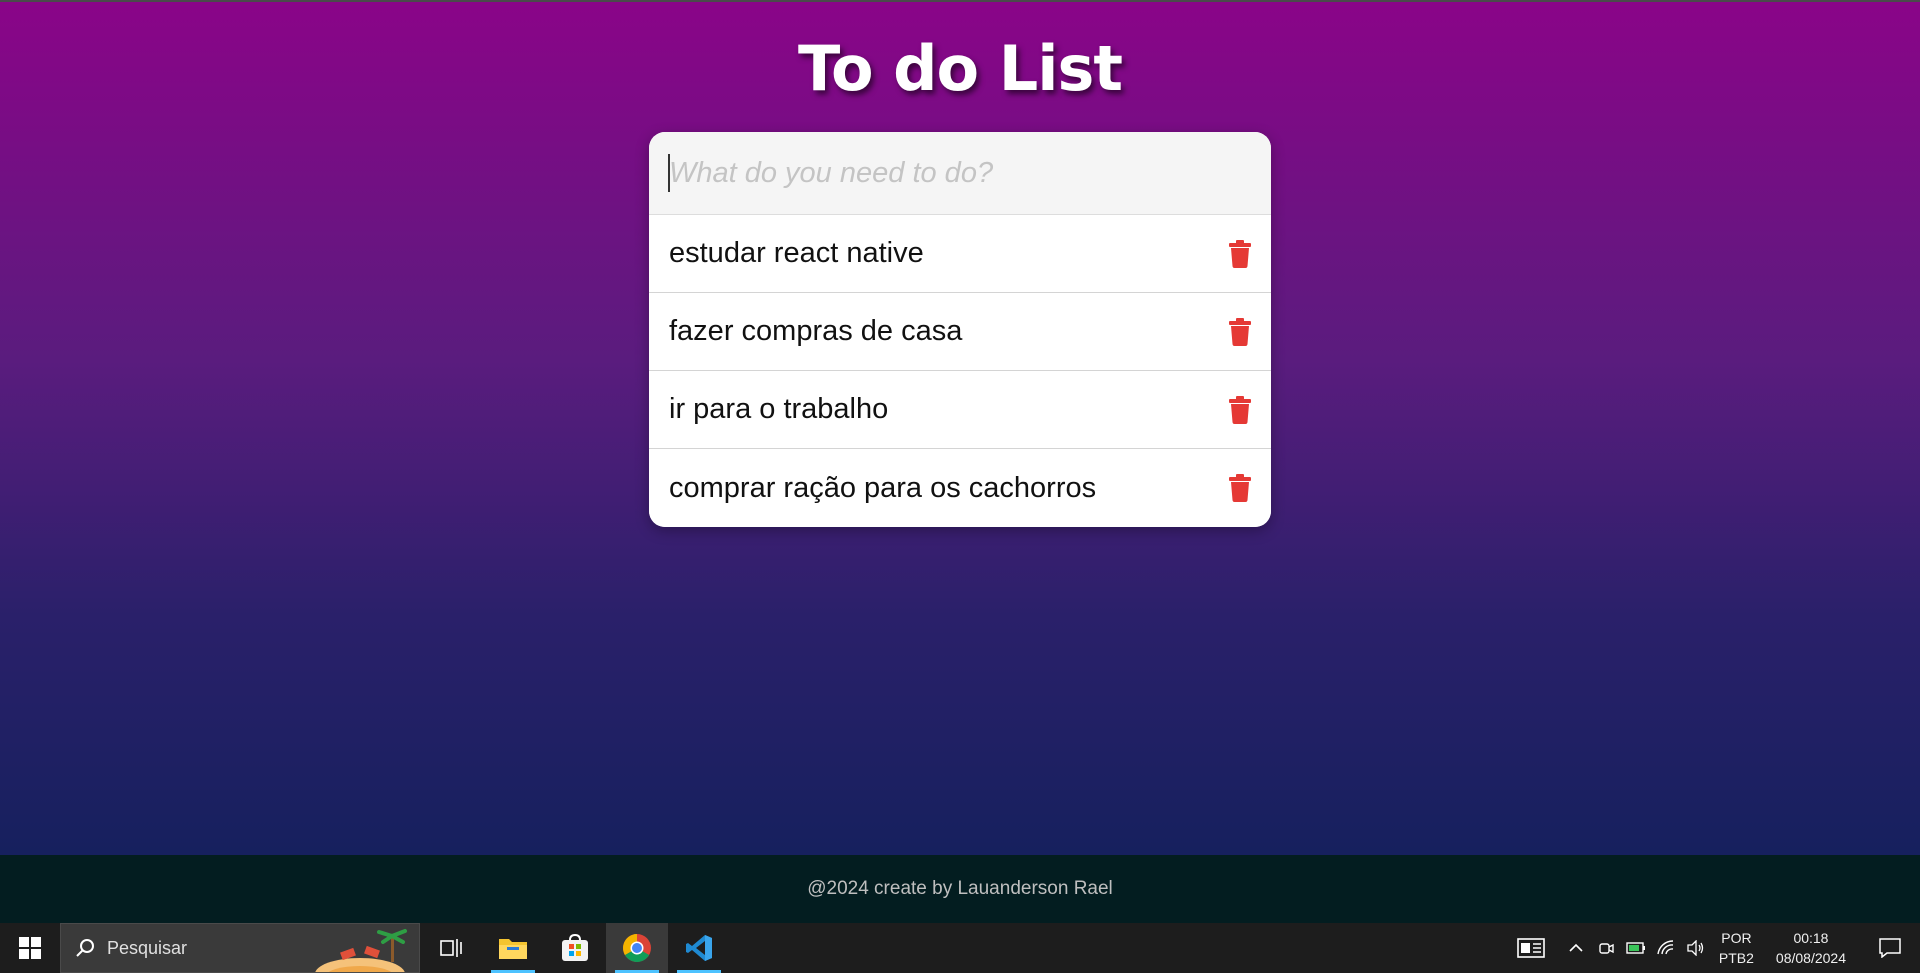 This screenshot has width=1920, height=973. Describe the element at coordinates (960, 68) in the screenshot. I see `page-title: To do List` at that location.